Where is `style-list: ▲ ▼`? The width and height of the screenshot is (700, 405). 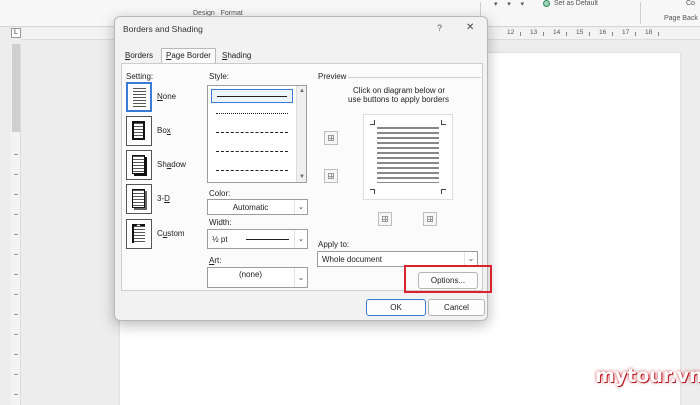 style-list: ▲ ▼ is located at coordinates (257, 134).